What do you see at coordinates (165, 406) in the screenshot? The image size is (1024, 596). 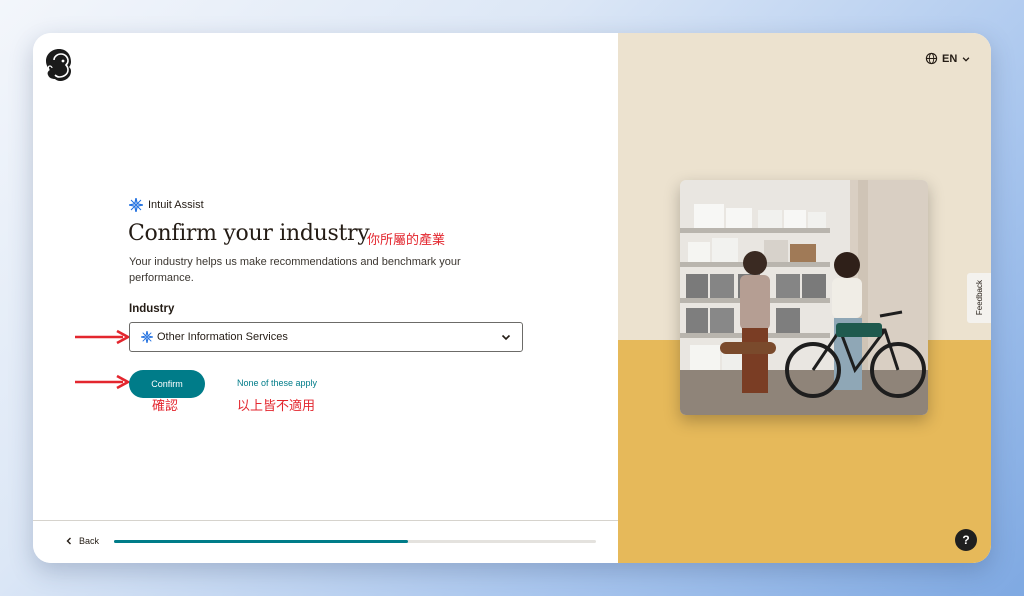 I see `confirm-annotation: 確認` at bounding box center [165, 406].